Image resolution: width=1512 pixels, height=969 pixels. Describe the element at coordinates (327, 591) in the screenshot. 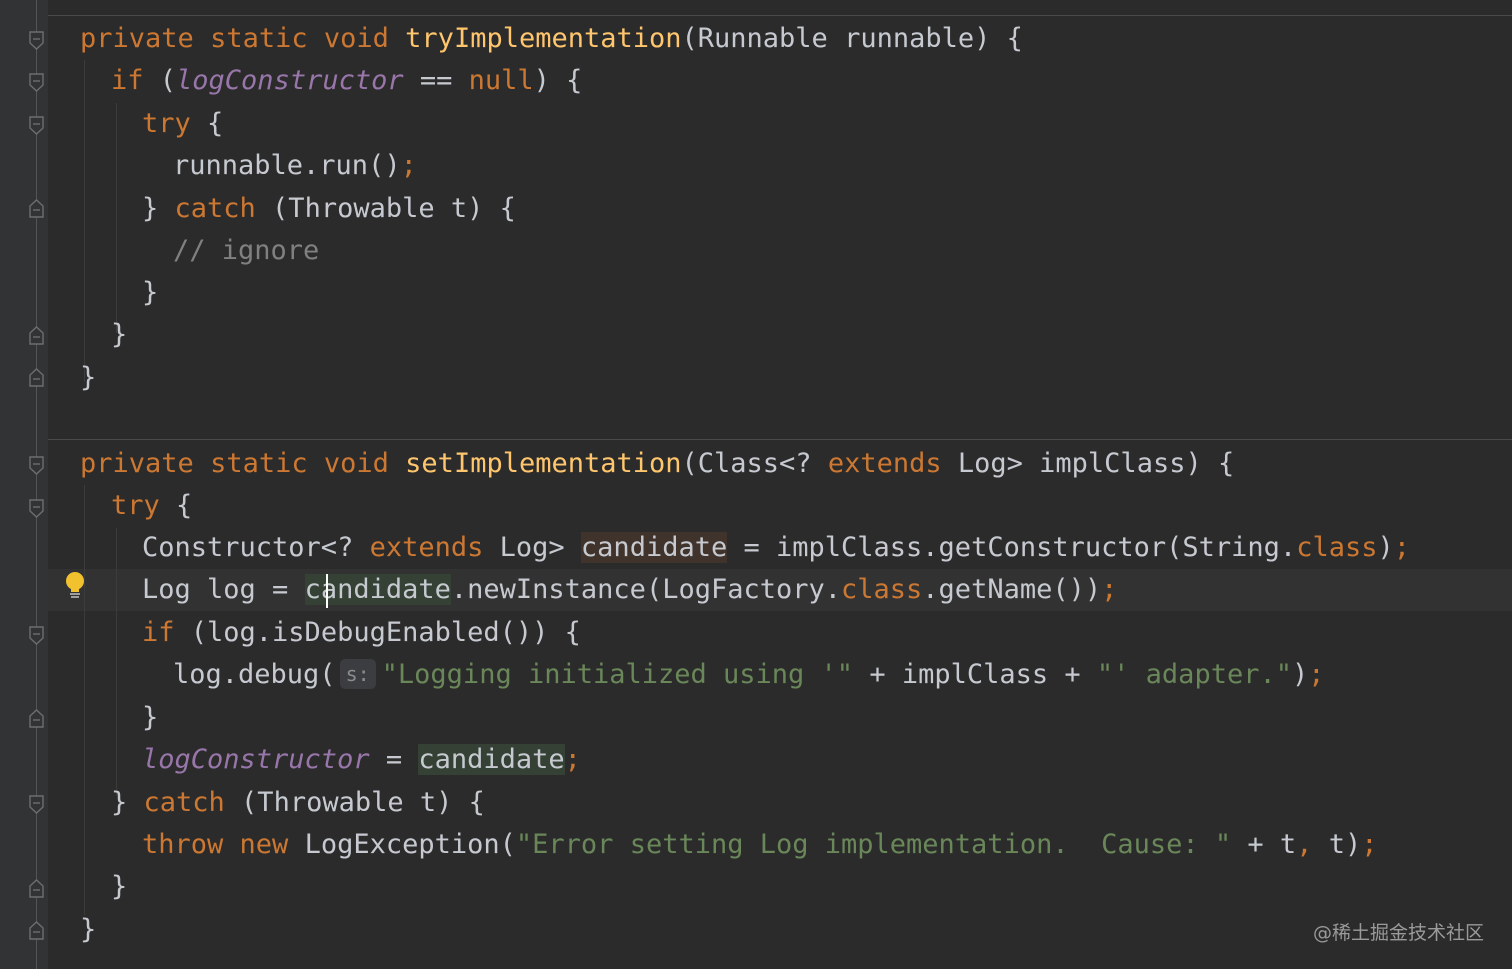

I see `text-caret` at that location.